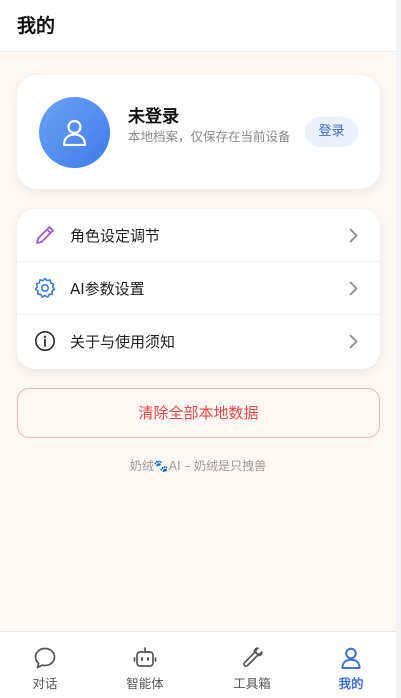 The width and height of the screenshot is (401, 698). What do you see at coordinates (209, 136) in the screenshot?
I see `profile-description: 本地档案，仅保存在当前设备` at bounding box center [209, 136].